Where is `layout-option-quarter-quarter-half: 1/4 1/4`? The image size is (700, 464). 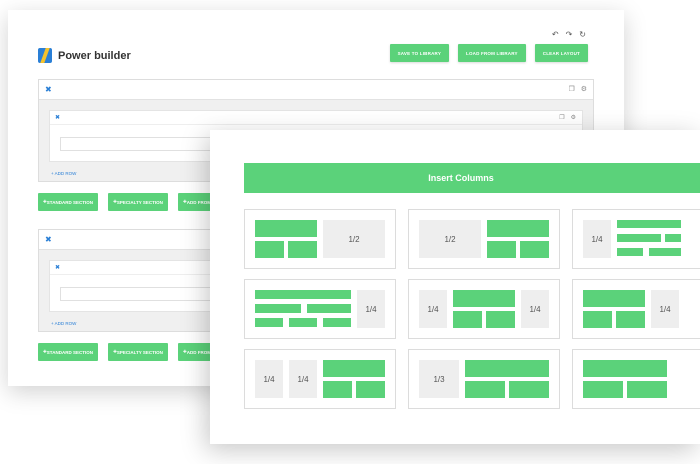
layout-option-quarter-quarter-half: 1/4 1/4 is located at coordinates (320, 379).